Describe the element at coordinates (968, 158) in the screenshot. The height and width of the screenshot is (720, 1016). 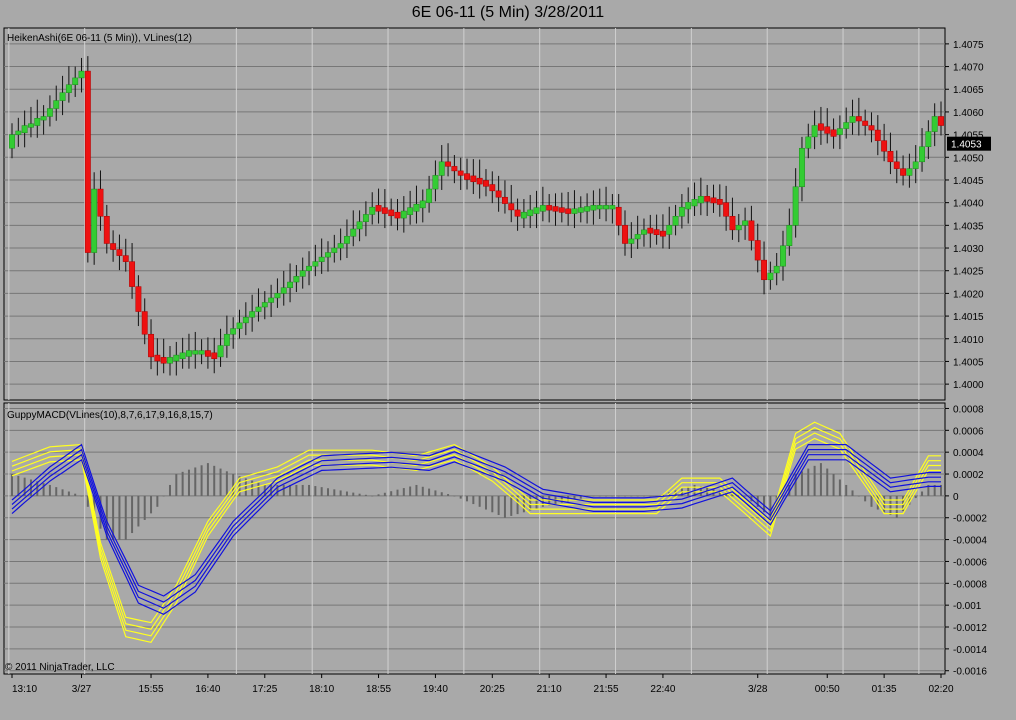
I see `price-tick-label: 1.4050` at that location.